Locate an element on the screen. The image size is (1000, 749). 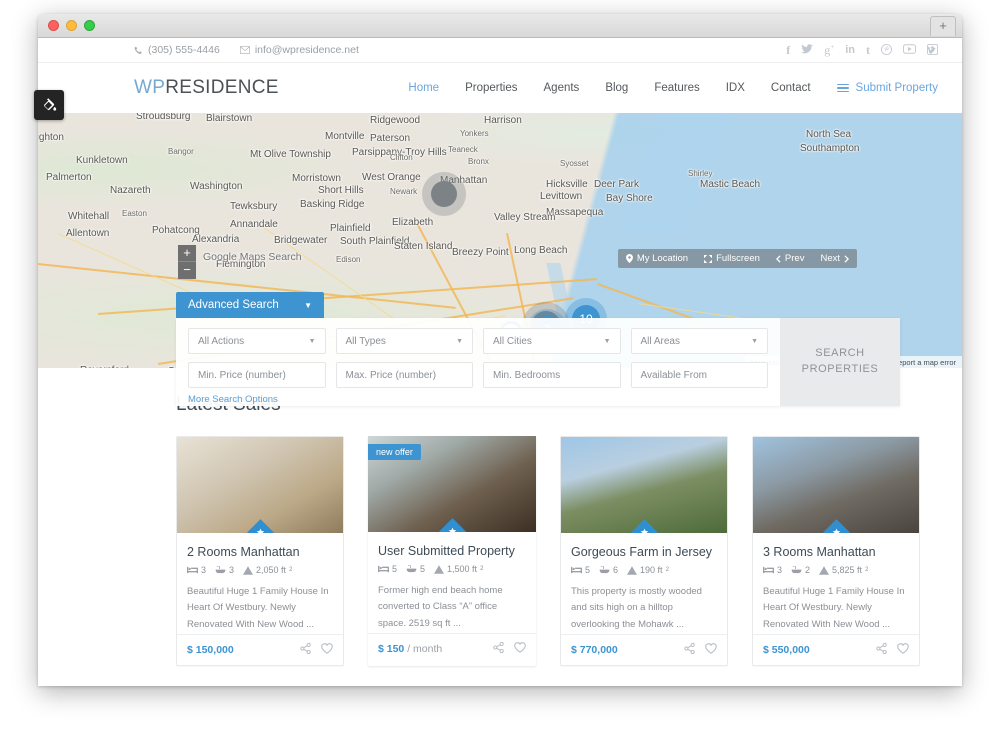
input-available-from: Available From is located at coordinates (699, 375).